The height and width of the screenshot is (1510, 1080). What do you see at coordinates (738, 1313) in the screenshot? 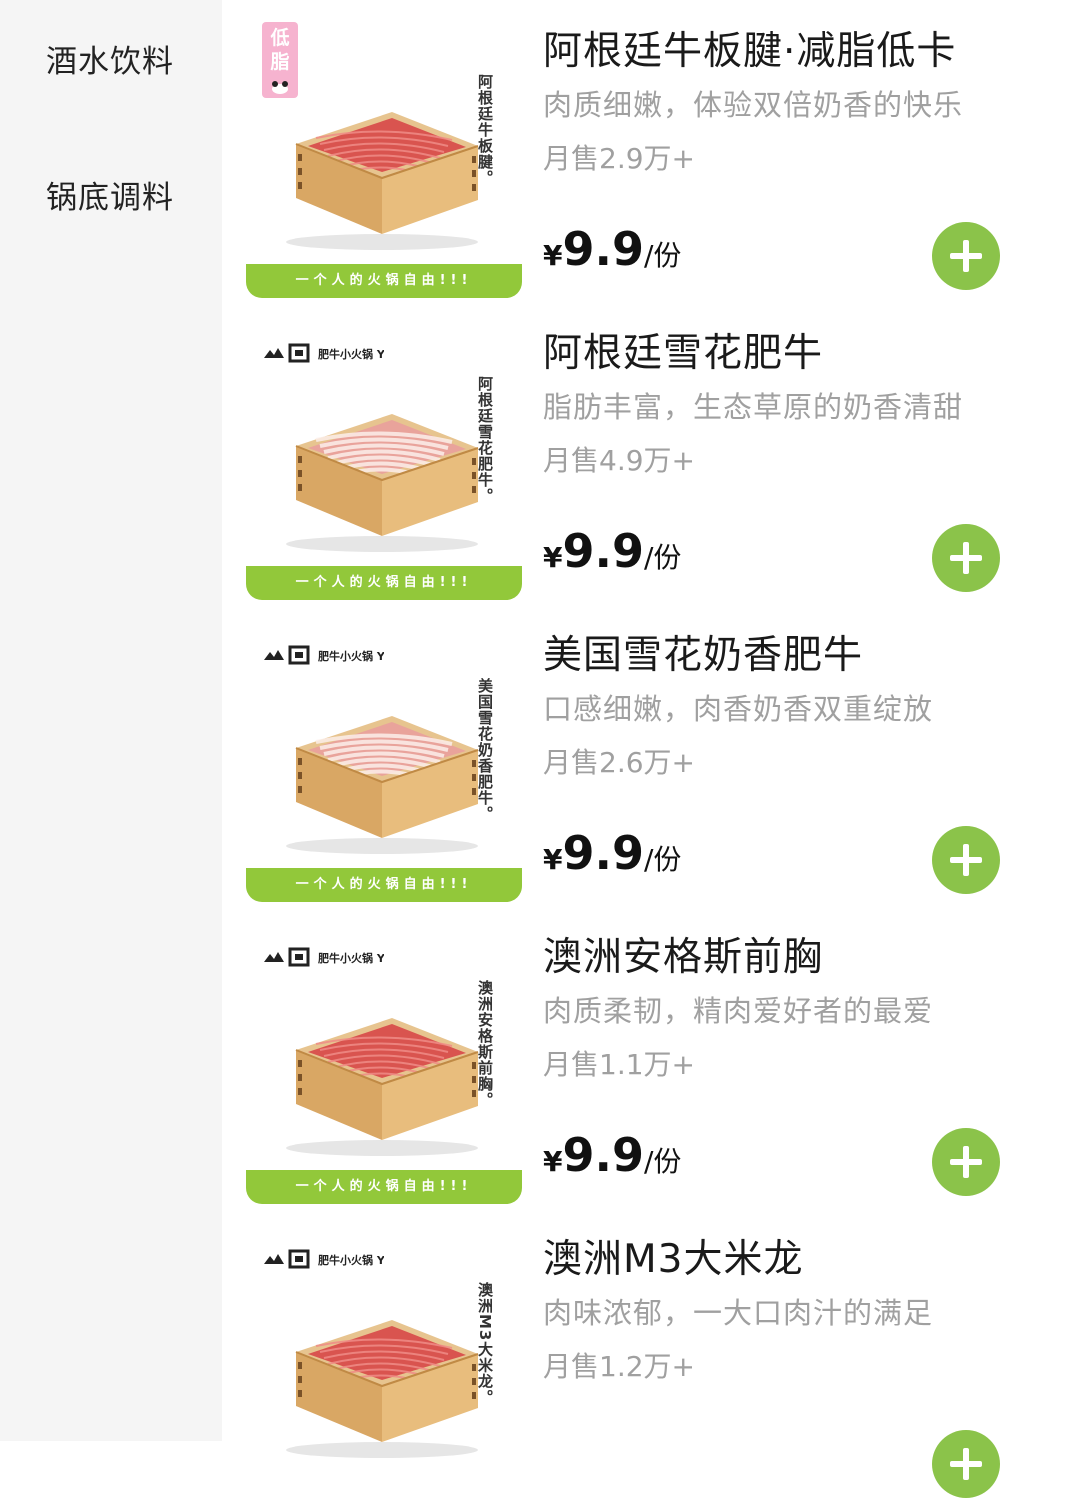
I see `product-description: 肉味浓郁，一大口肉汁的满足` at bounding box center [738, 1313].